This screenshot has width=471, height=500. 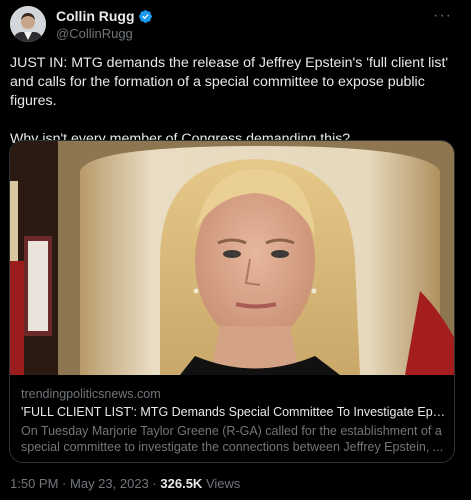 I want to click on author-handle: @CollinRugg, so click(x=104, y=33).